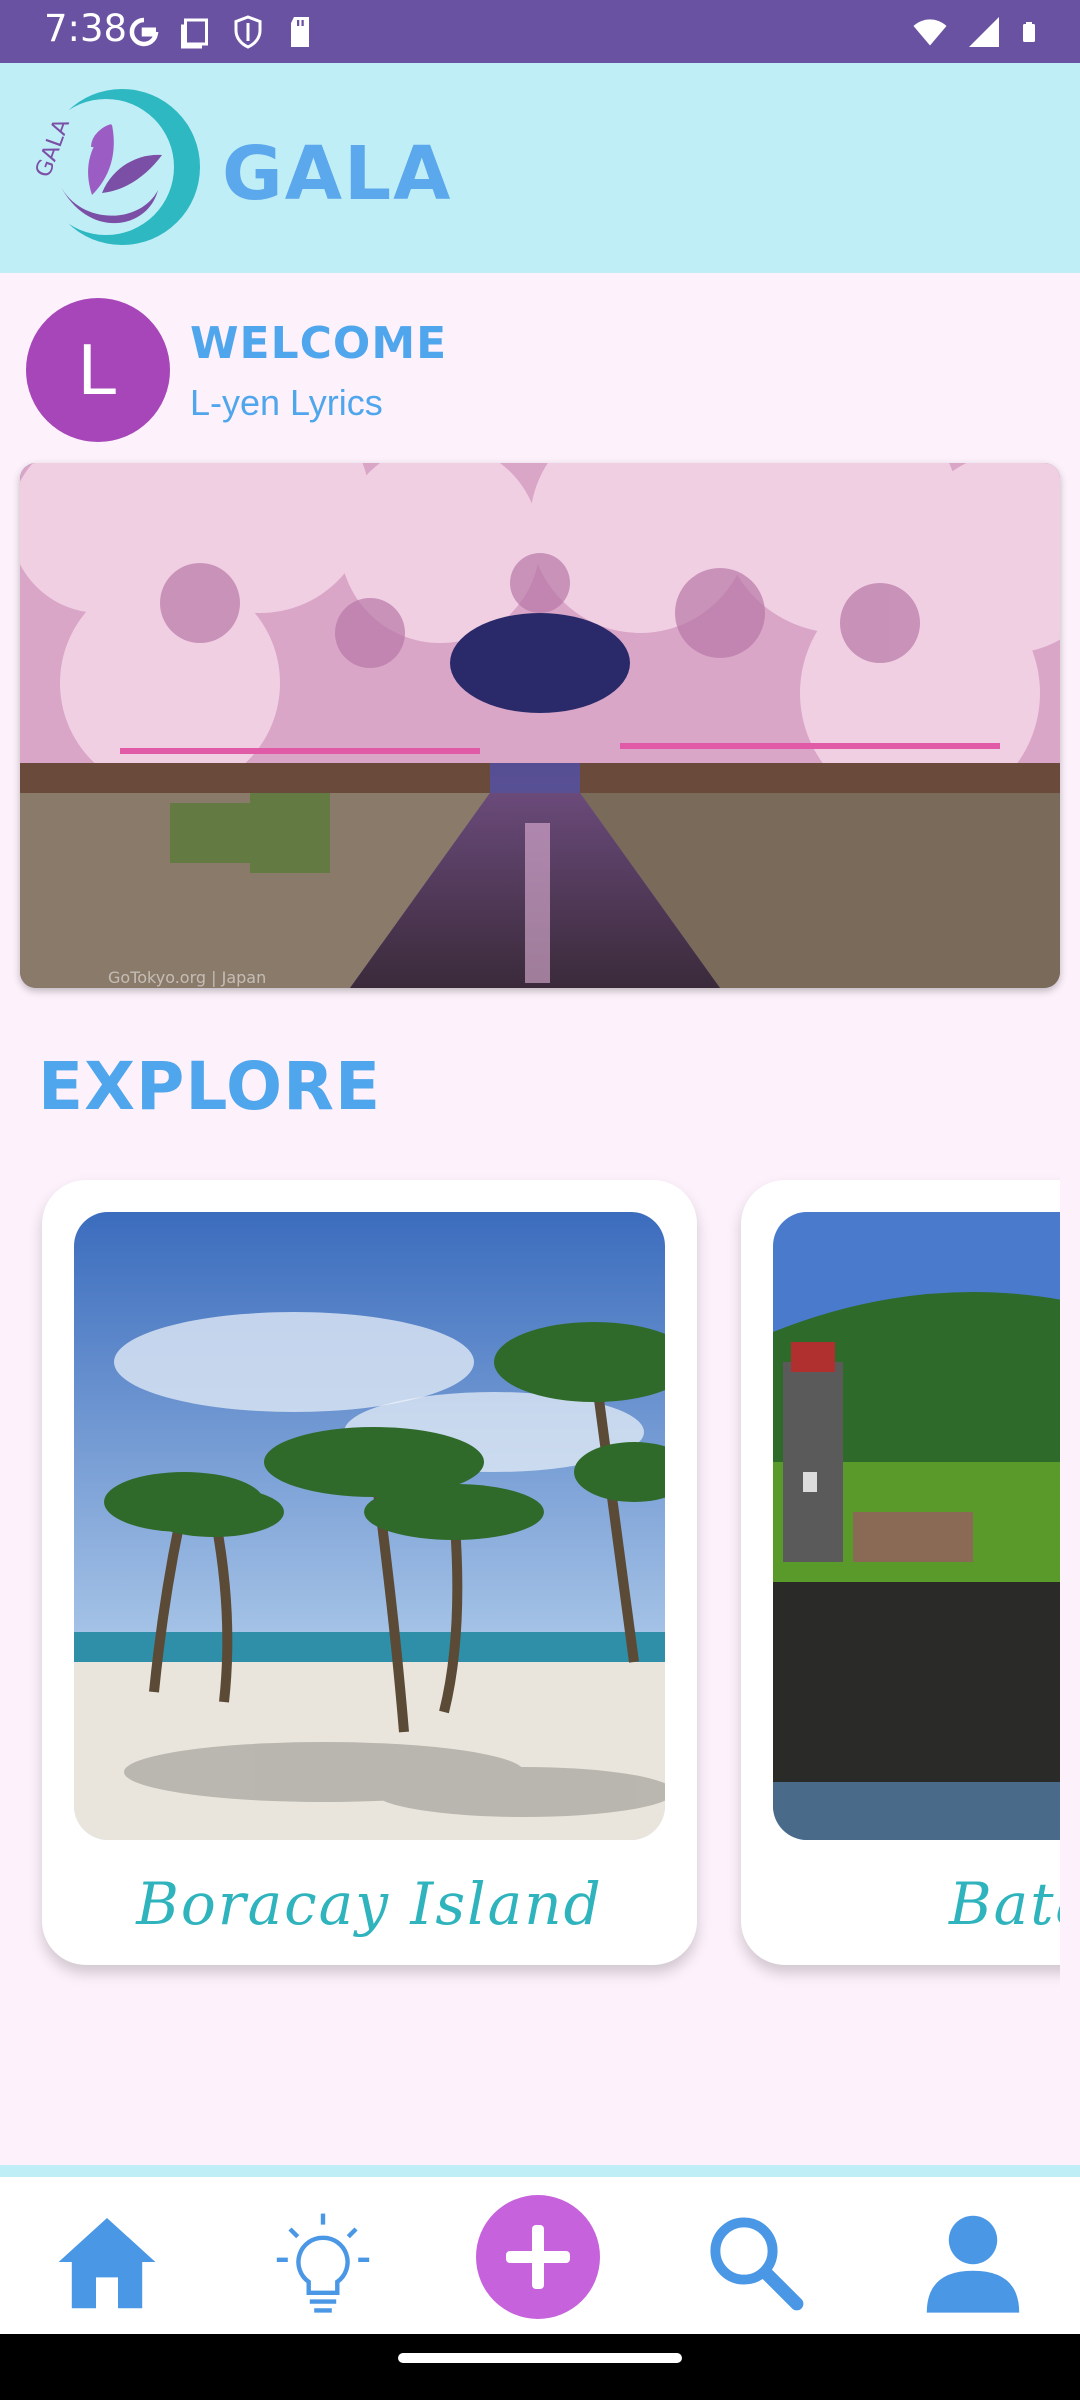 The image size is (1080, 2400). Describe the element at coordinates (210, 1086) in the screenshot. I see `explore-heading: EXPLORE` at that location.